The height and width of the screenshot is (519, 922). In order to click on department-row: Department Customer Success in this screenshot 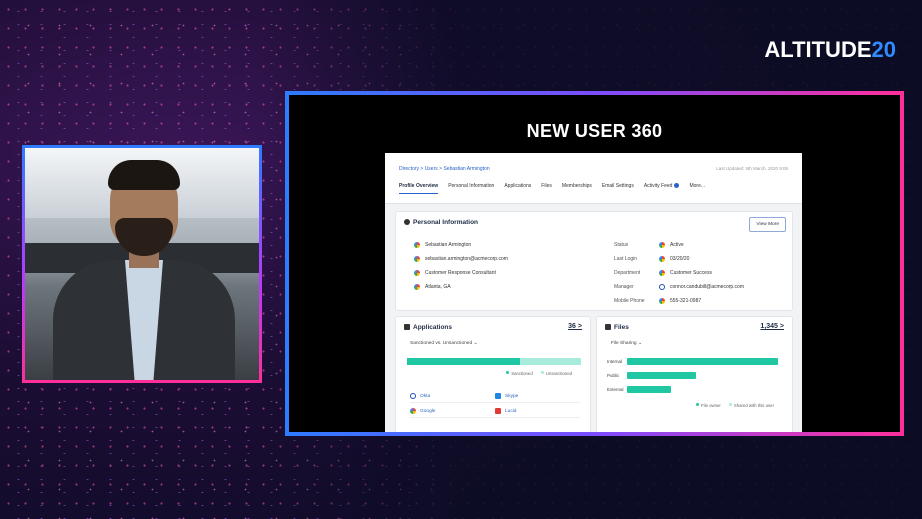, I will do `click(663, 273)`.